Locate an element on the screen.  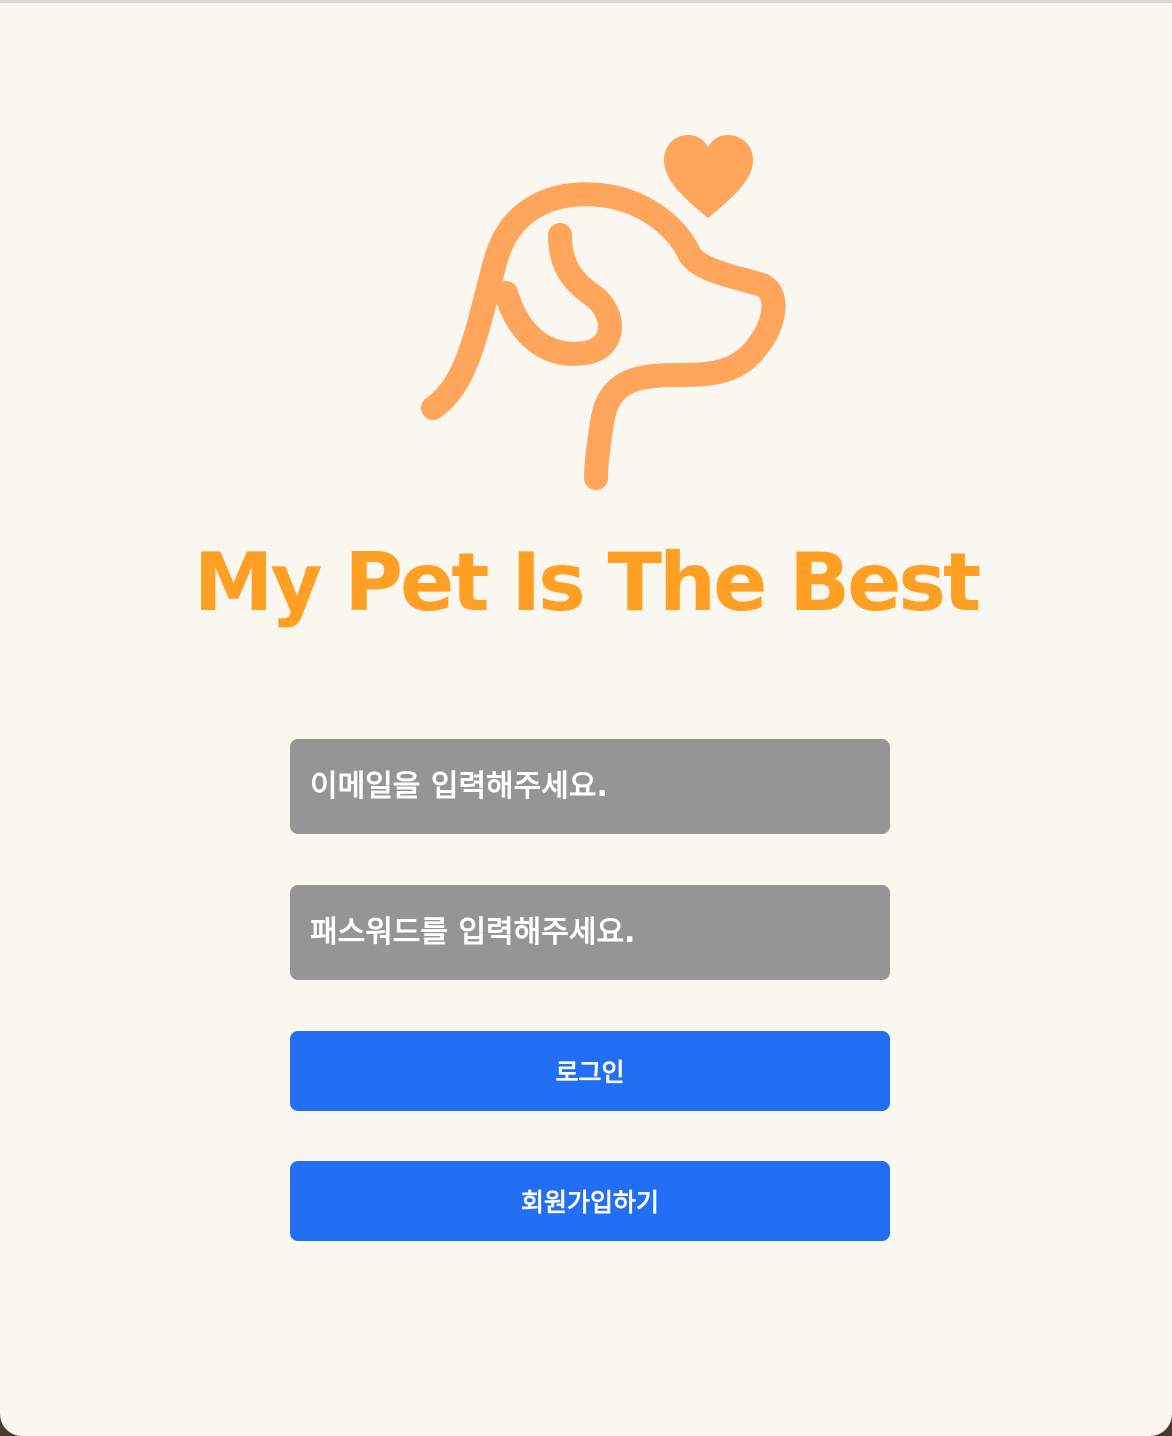
dog-heart-icon is located at coordinates (603, 312).